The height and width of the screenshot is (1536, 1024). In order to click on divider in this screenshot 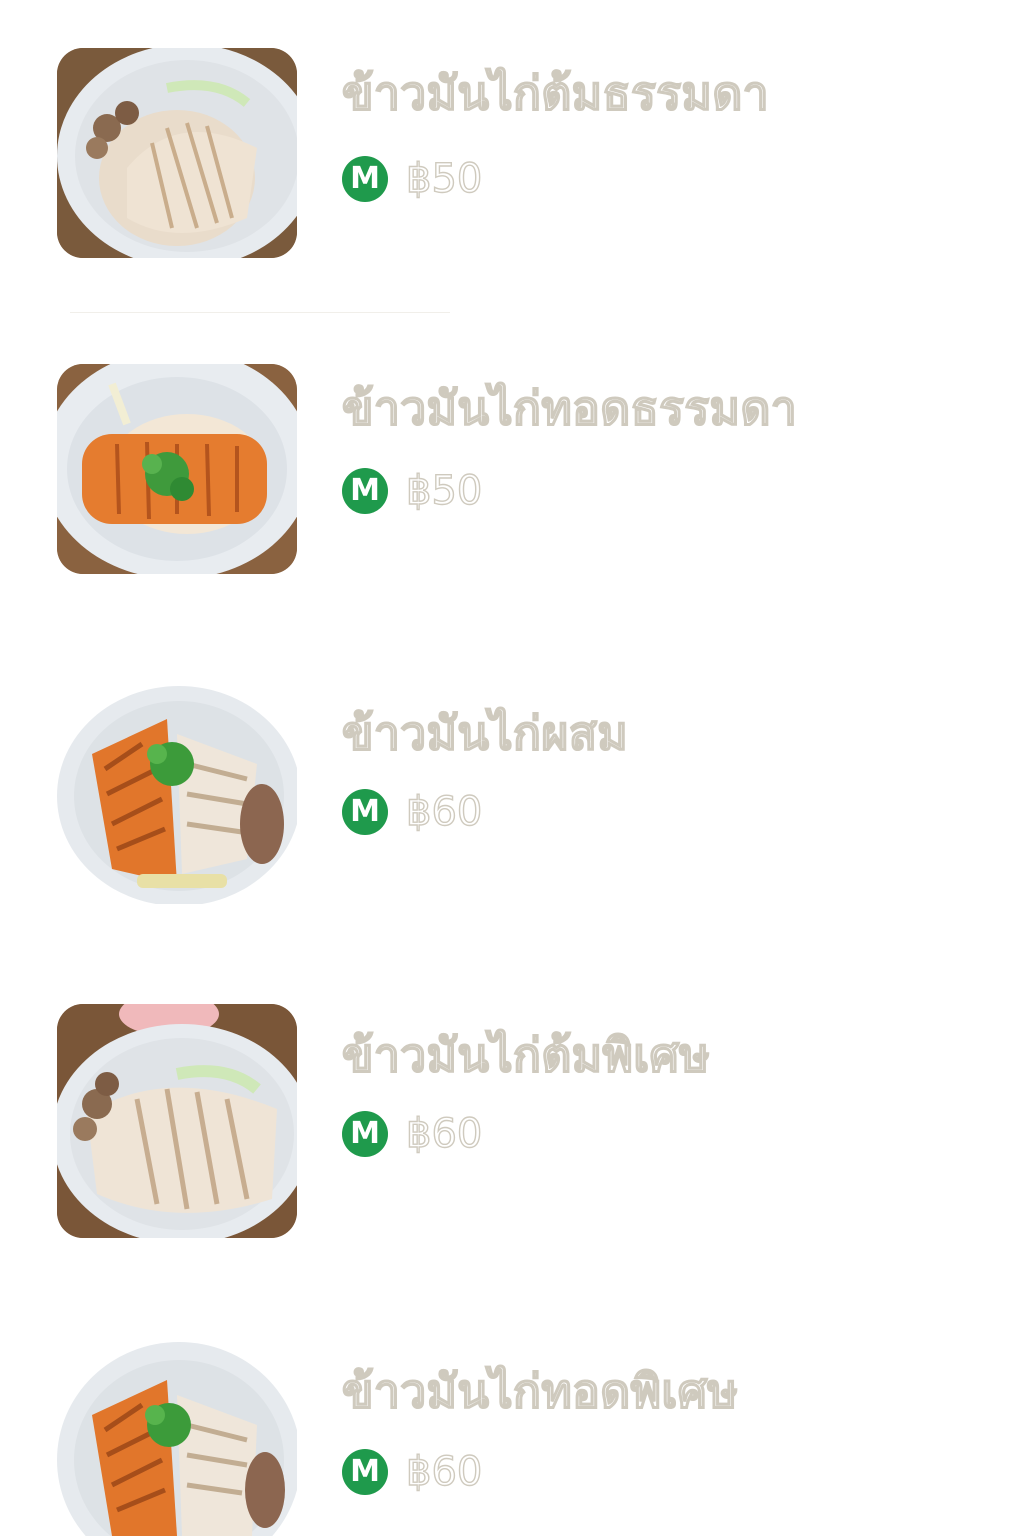, I will do `click(260, 312)`.